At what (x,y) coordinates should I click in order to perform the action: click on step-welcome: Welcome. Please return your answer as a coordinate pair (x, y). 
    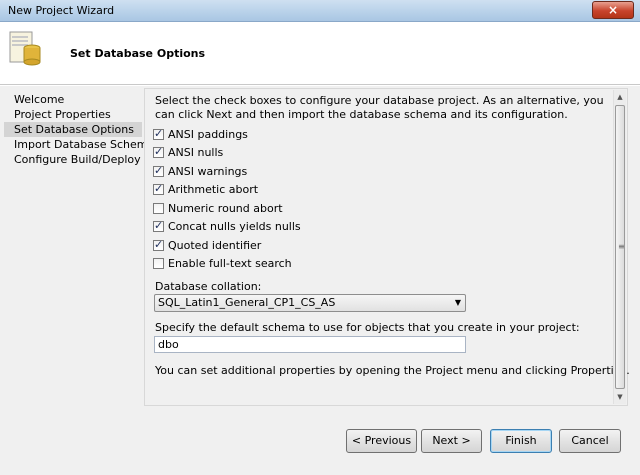
    Looking at the image, I should click on (73, 99).